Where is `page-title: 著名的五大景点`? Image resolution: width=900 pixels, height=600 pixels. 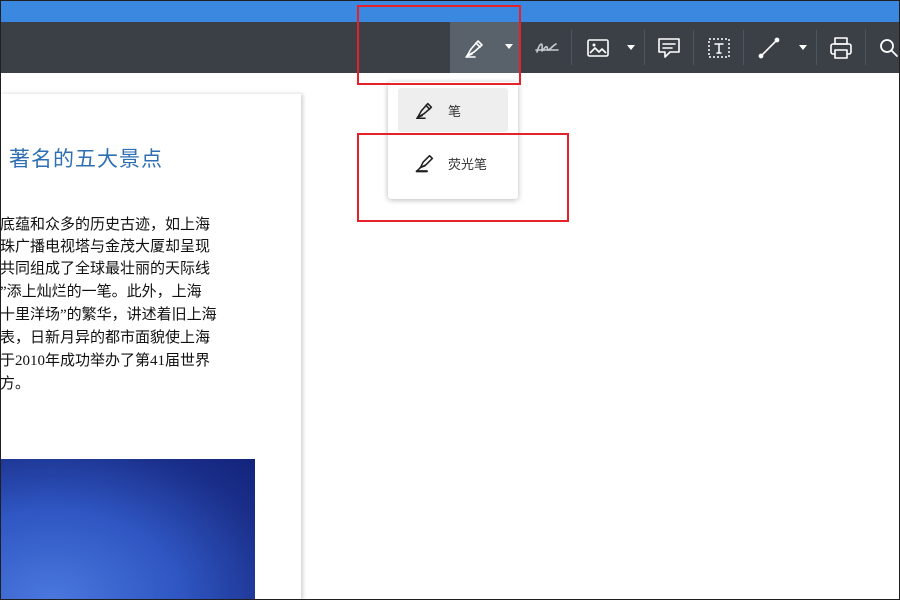
page-title: 著名的五大景点 is located at coordinates (86, 159).